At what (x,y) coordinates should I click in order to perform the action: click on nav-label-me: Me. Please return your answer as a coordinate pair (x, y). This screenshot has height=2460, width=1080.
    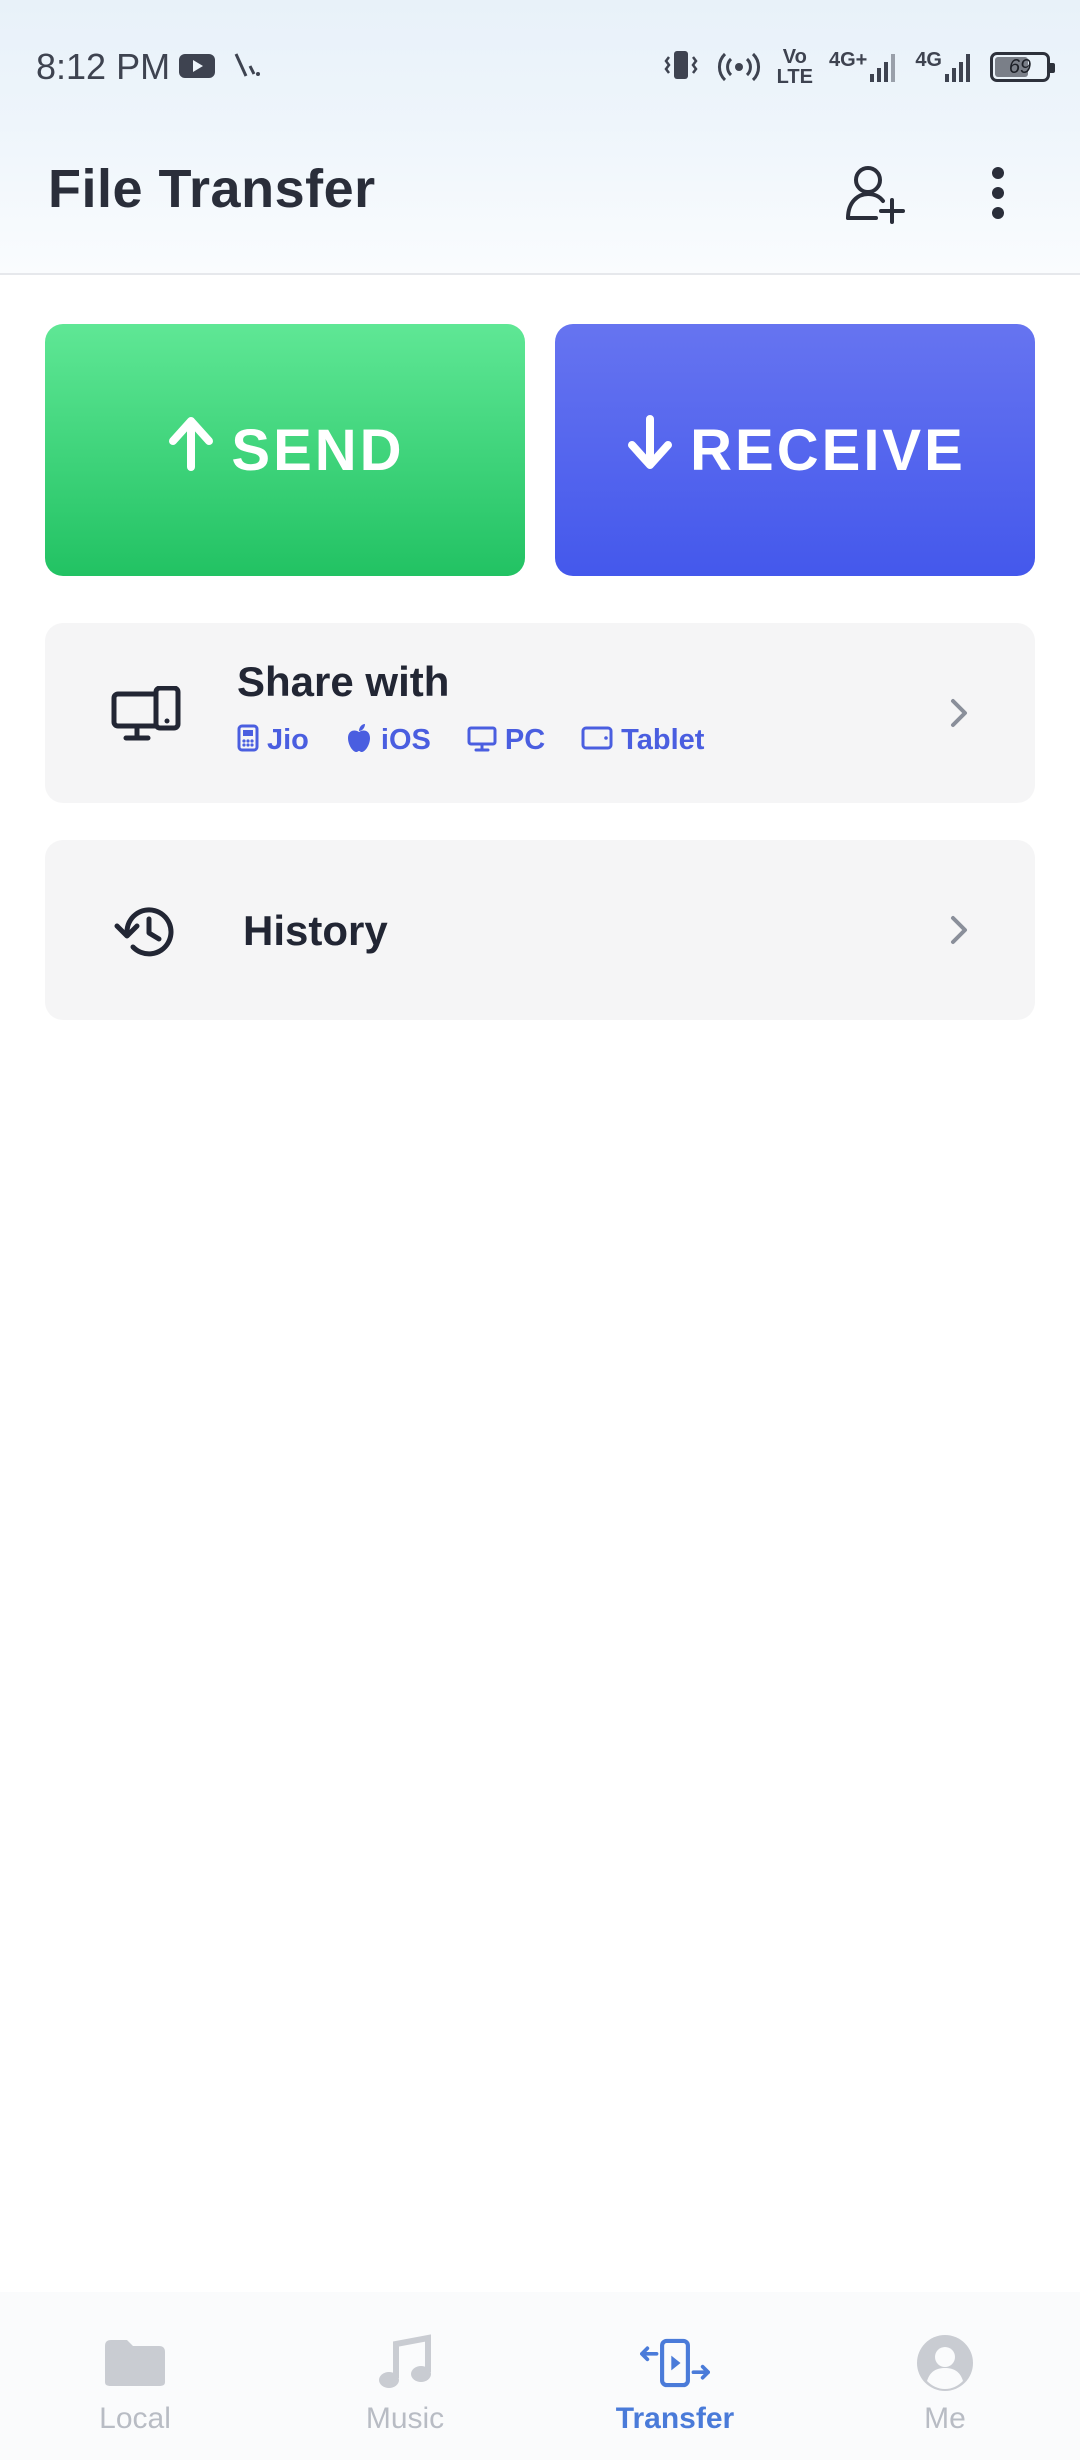
    Looking at the image, I should click on (945, 2418).